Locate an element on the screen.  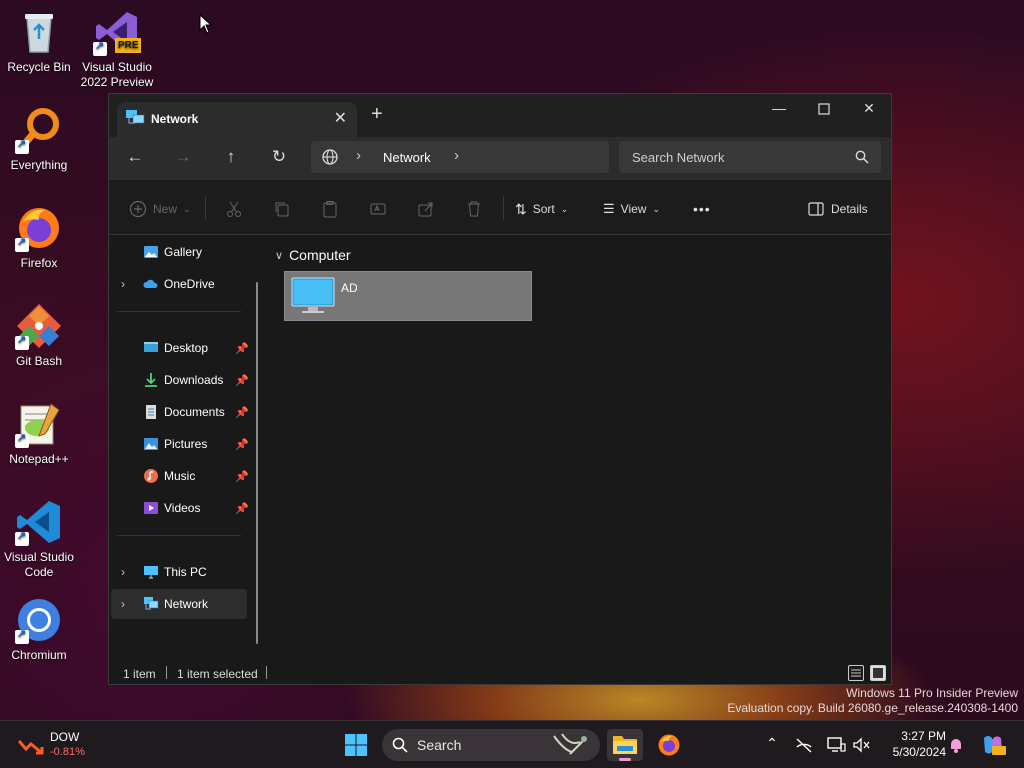
view-button: ☰ View ⌄ is located at coordinates (631, 209).